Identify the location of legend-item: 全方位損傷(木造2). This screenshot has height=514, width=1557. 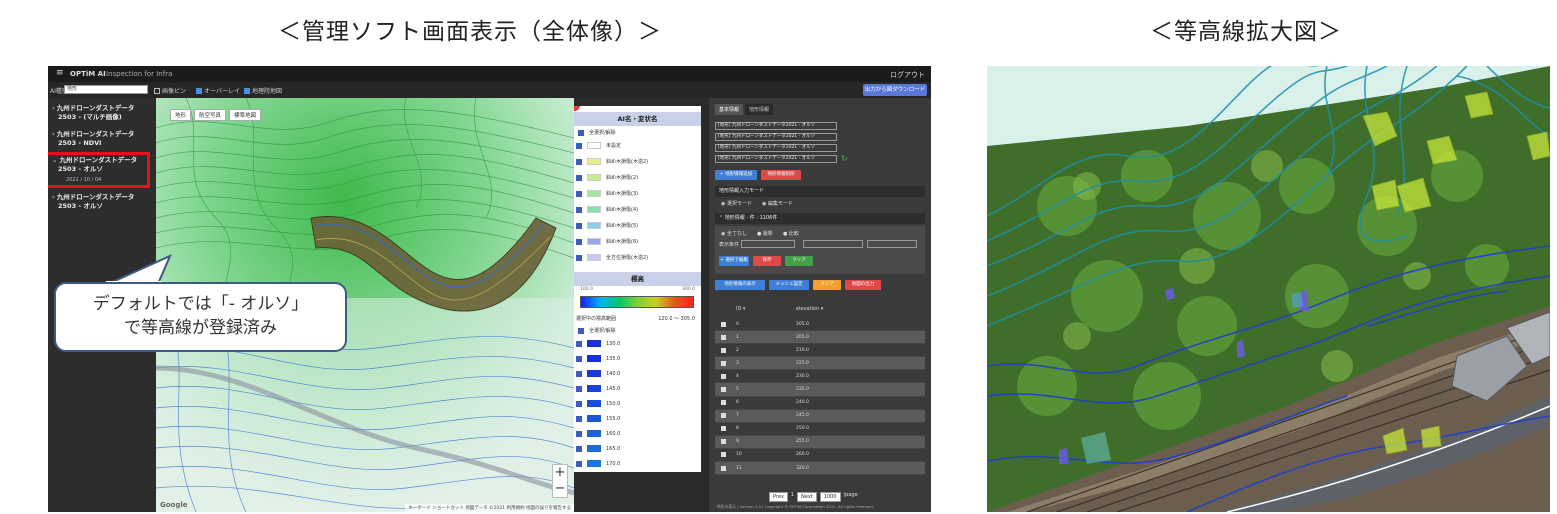
(637, 257).